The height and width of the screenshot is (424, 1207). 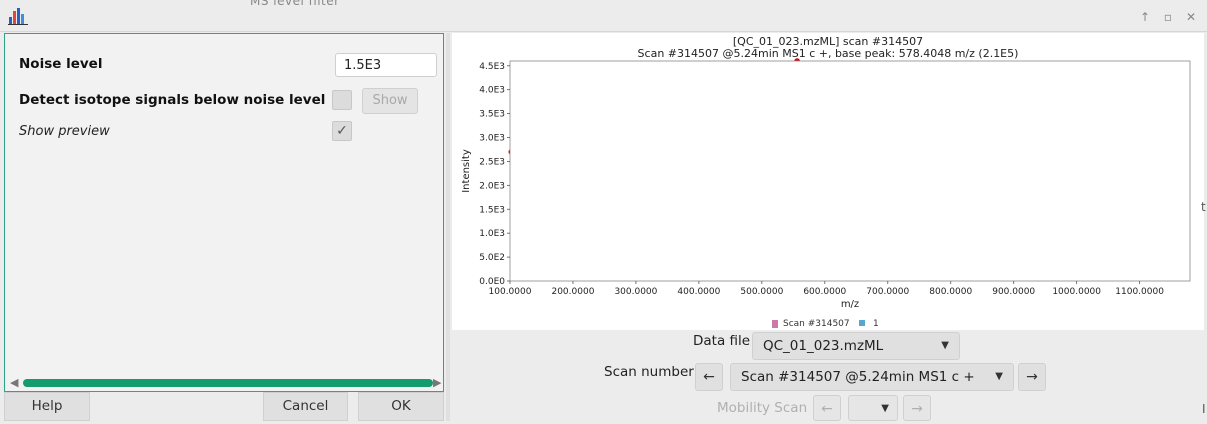 What do you see at coordinates (1145, 17) in the screenshot?
I see `window-up-icon: ↑` at bounding box center [1145, 17].